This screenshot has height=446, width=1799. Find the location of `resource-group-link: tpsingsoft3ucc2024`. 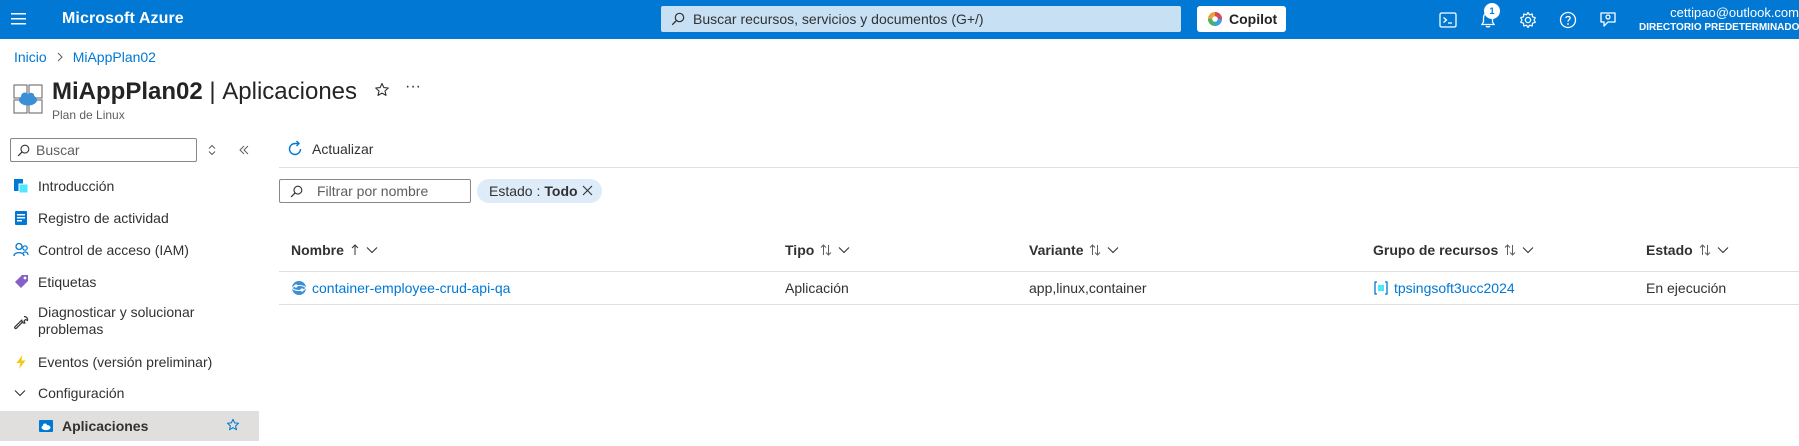

resource-group-link: tpsingsoft3ucc2024 is located at coordinates (1454, 288).